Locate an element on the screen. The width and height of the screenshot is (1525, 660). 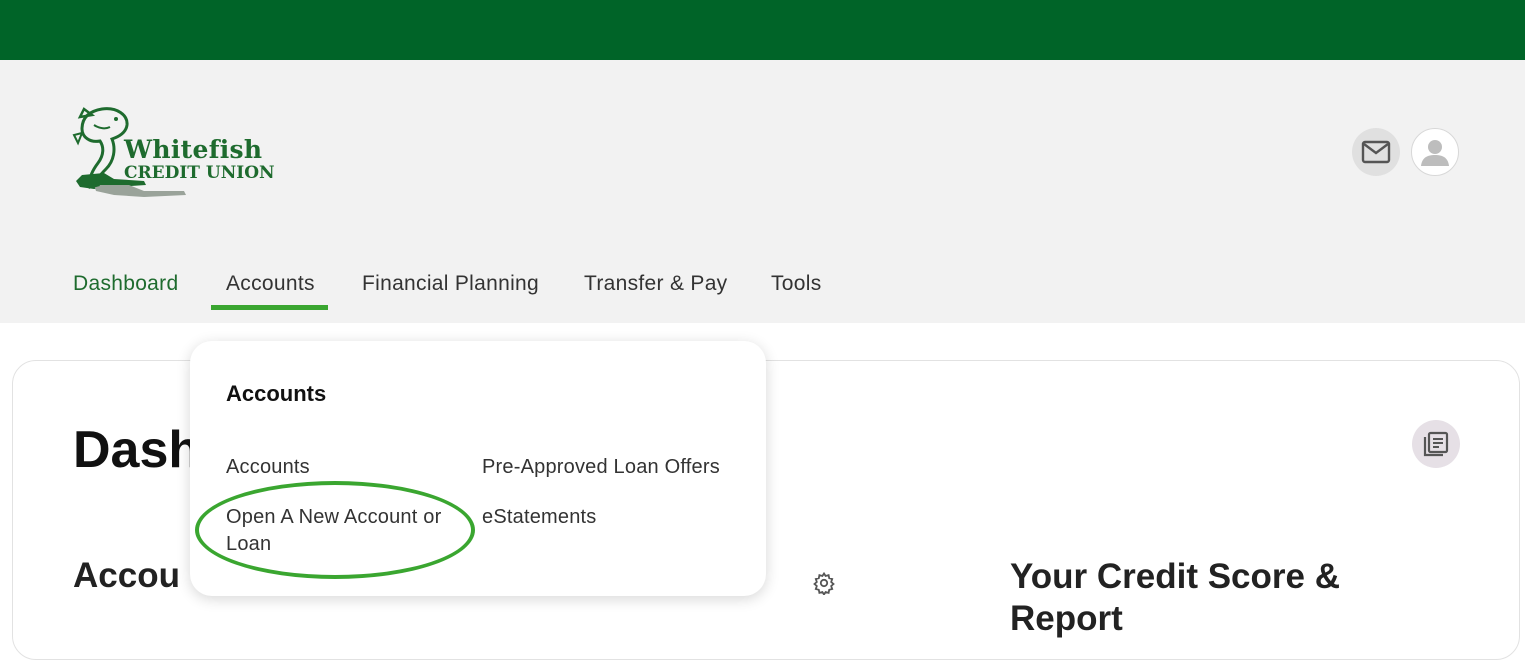
accounts-section-heading: Accou is located at coordinates (126, 575).